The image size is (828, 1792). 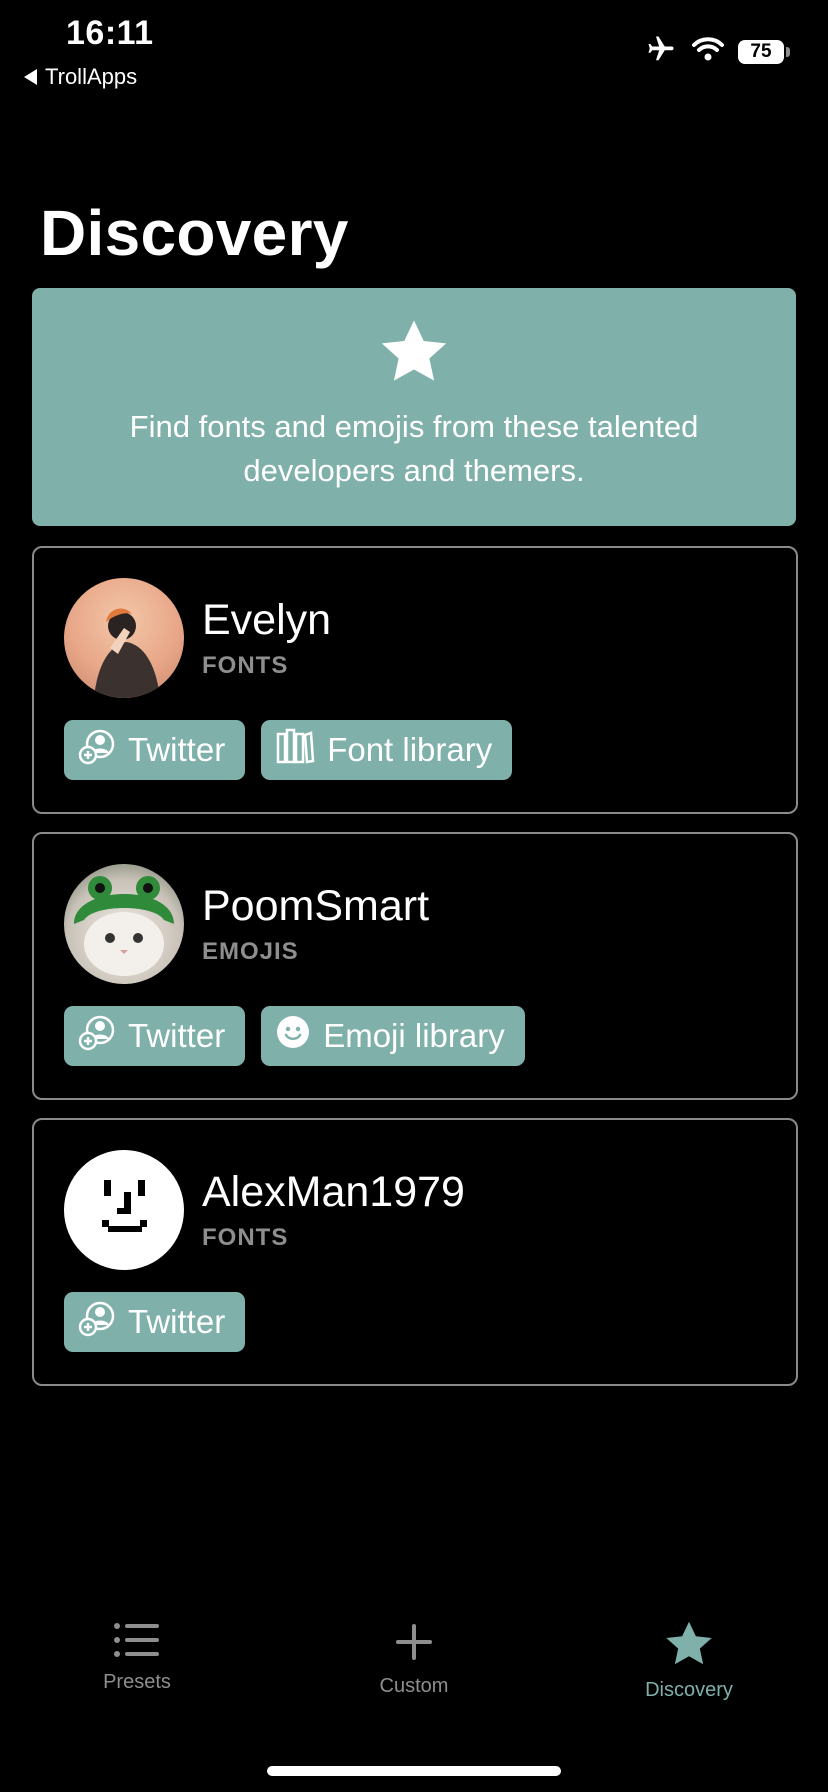 I want to click on creator-role: EMOJIS, so click(x=250, y=951).